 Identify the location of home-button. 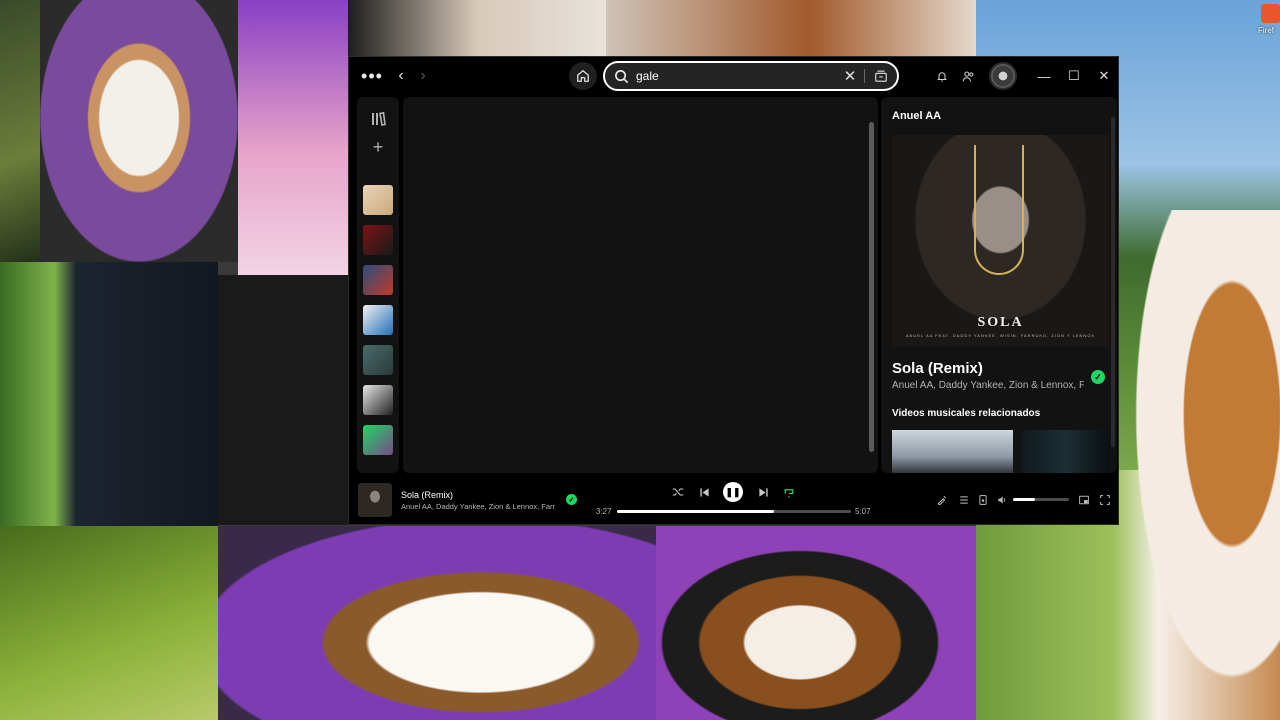
(583, 76).